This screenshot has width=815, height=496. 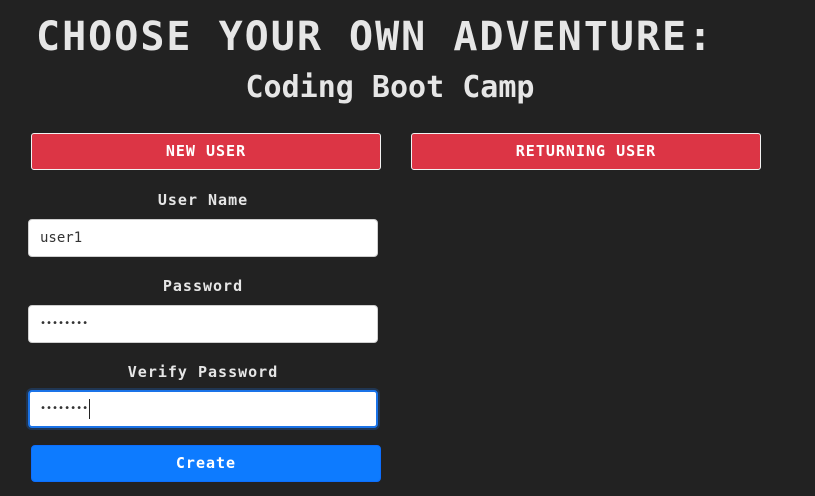 What do you see at coordinates (203, 200) in the screenshot?
I see `username-label: User Name` at bounding box center [203, 200].